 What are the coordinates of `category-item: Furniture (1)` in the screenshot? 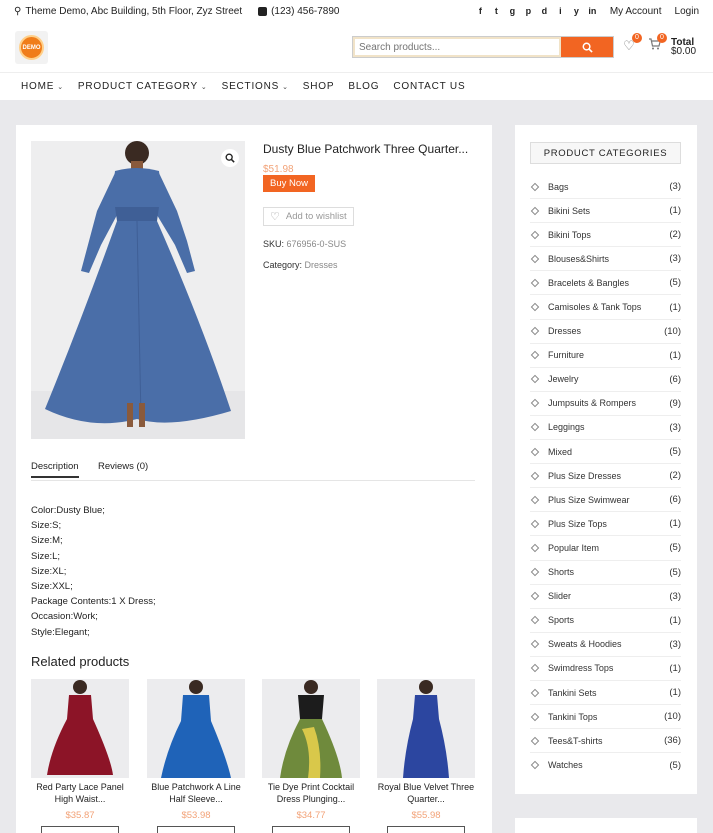 It's located at (605, 356).